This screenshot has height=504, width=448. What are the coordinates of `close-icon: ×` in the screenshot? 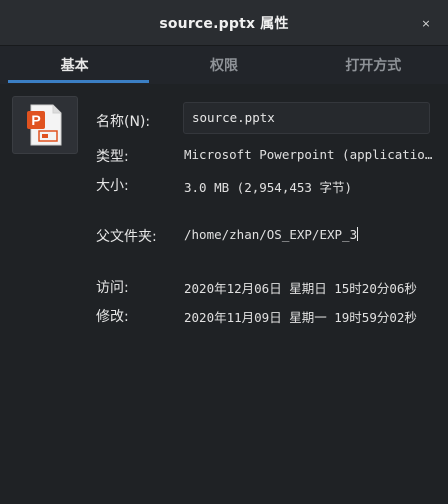 It's located at (426, 23).